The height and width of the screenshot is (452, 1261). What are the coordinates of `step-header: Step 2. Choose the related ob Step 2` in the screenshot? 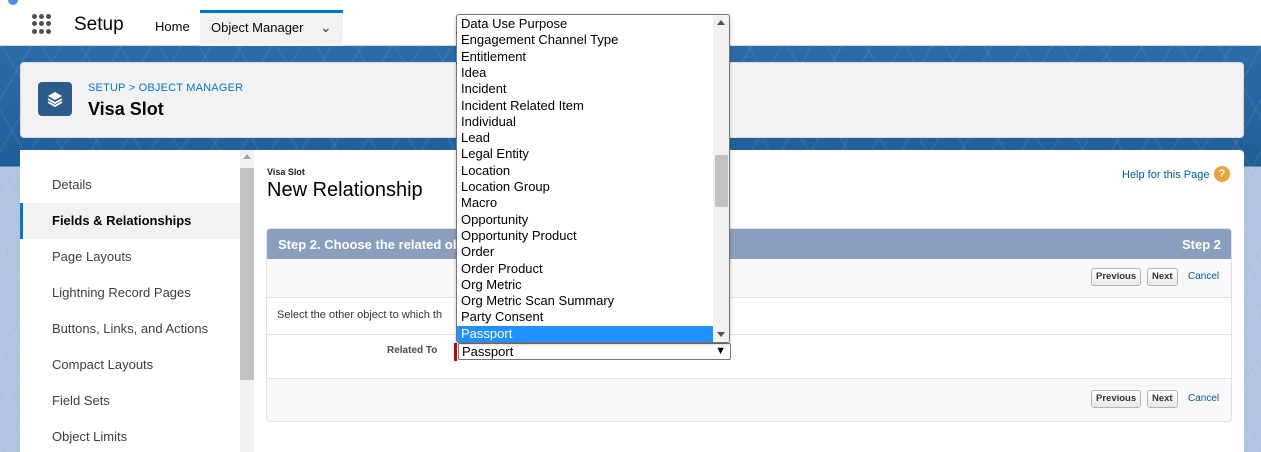 It's located at (749, 244).